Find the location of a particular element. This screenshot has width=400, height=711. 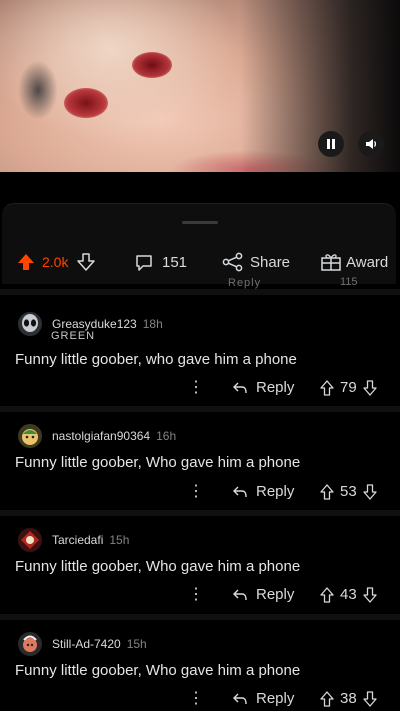

vote-group: 79 is located at coordinates (348, 388).